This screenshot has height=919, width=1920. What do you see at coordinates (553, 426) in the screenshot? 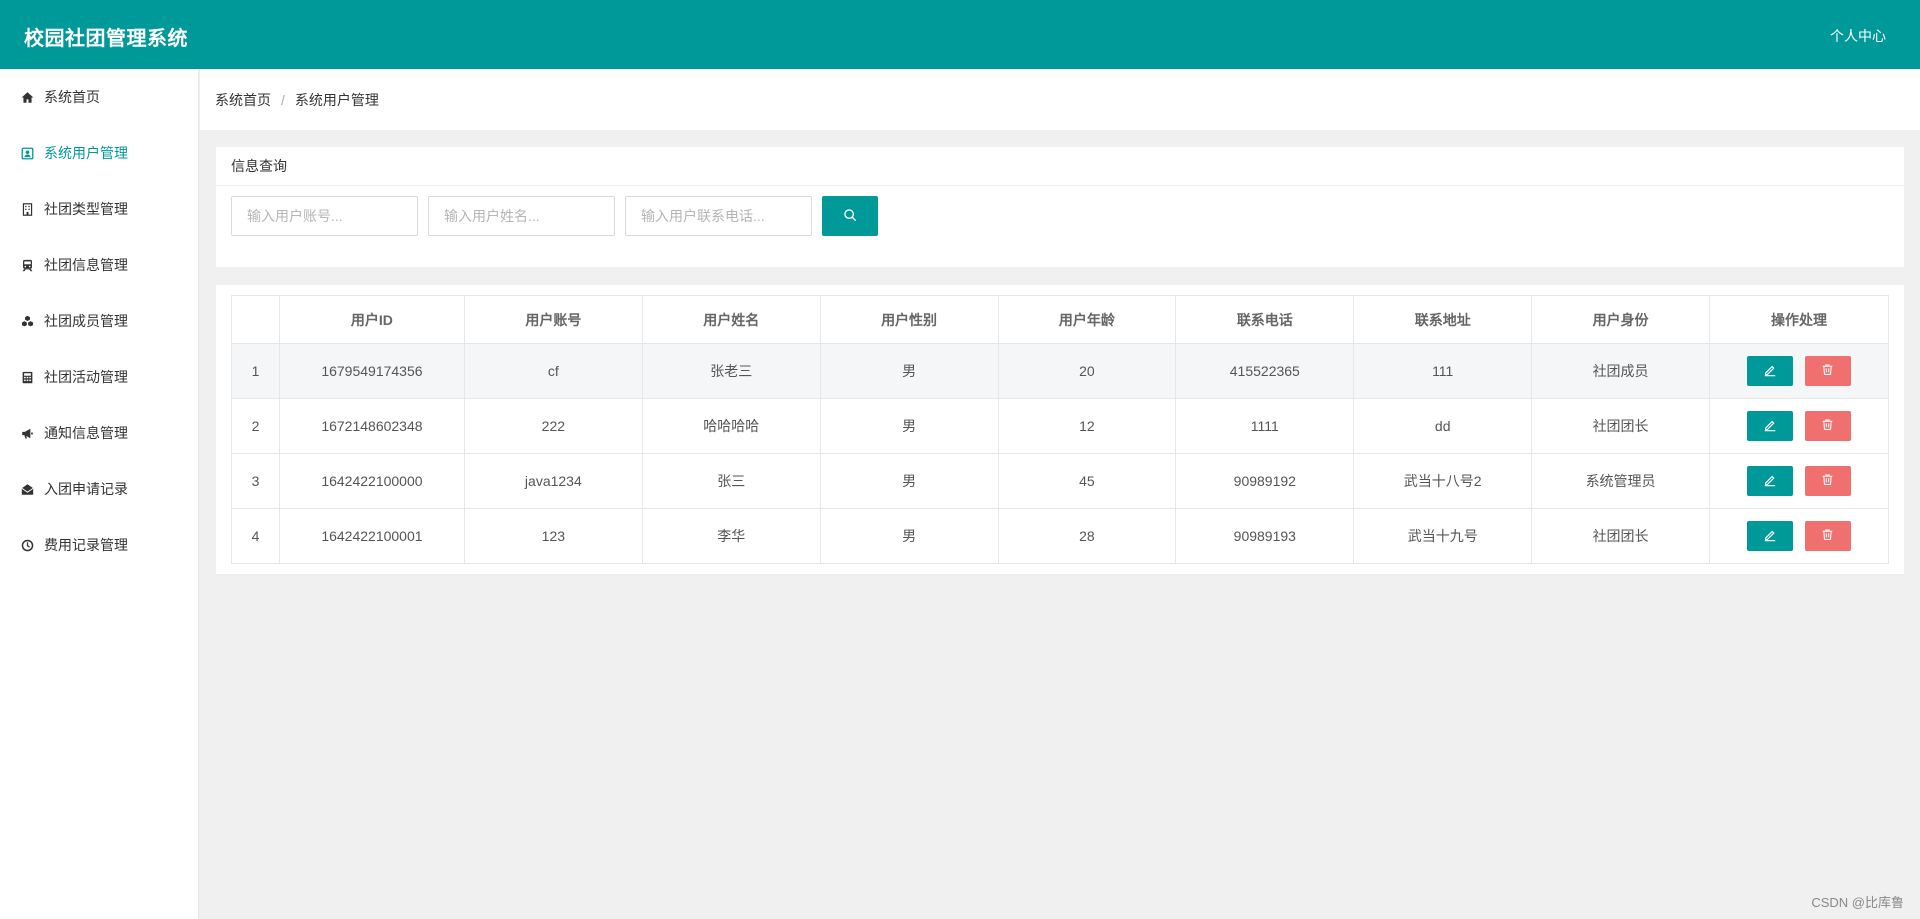
I see `cell-account: 222` at bounding box center [553, 426].